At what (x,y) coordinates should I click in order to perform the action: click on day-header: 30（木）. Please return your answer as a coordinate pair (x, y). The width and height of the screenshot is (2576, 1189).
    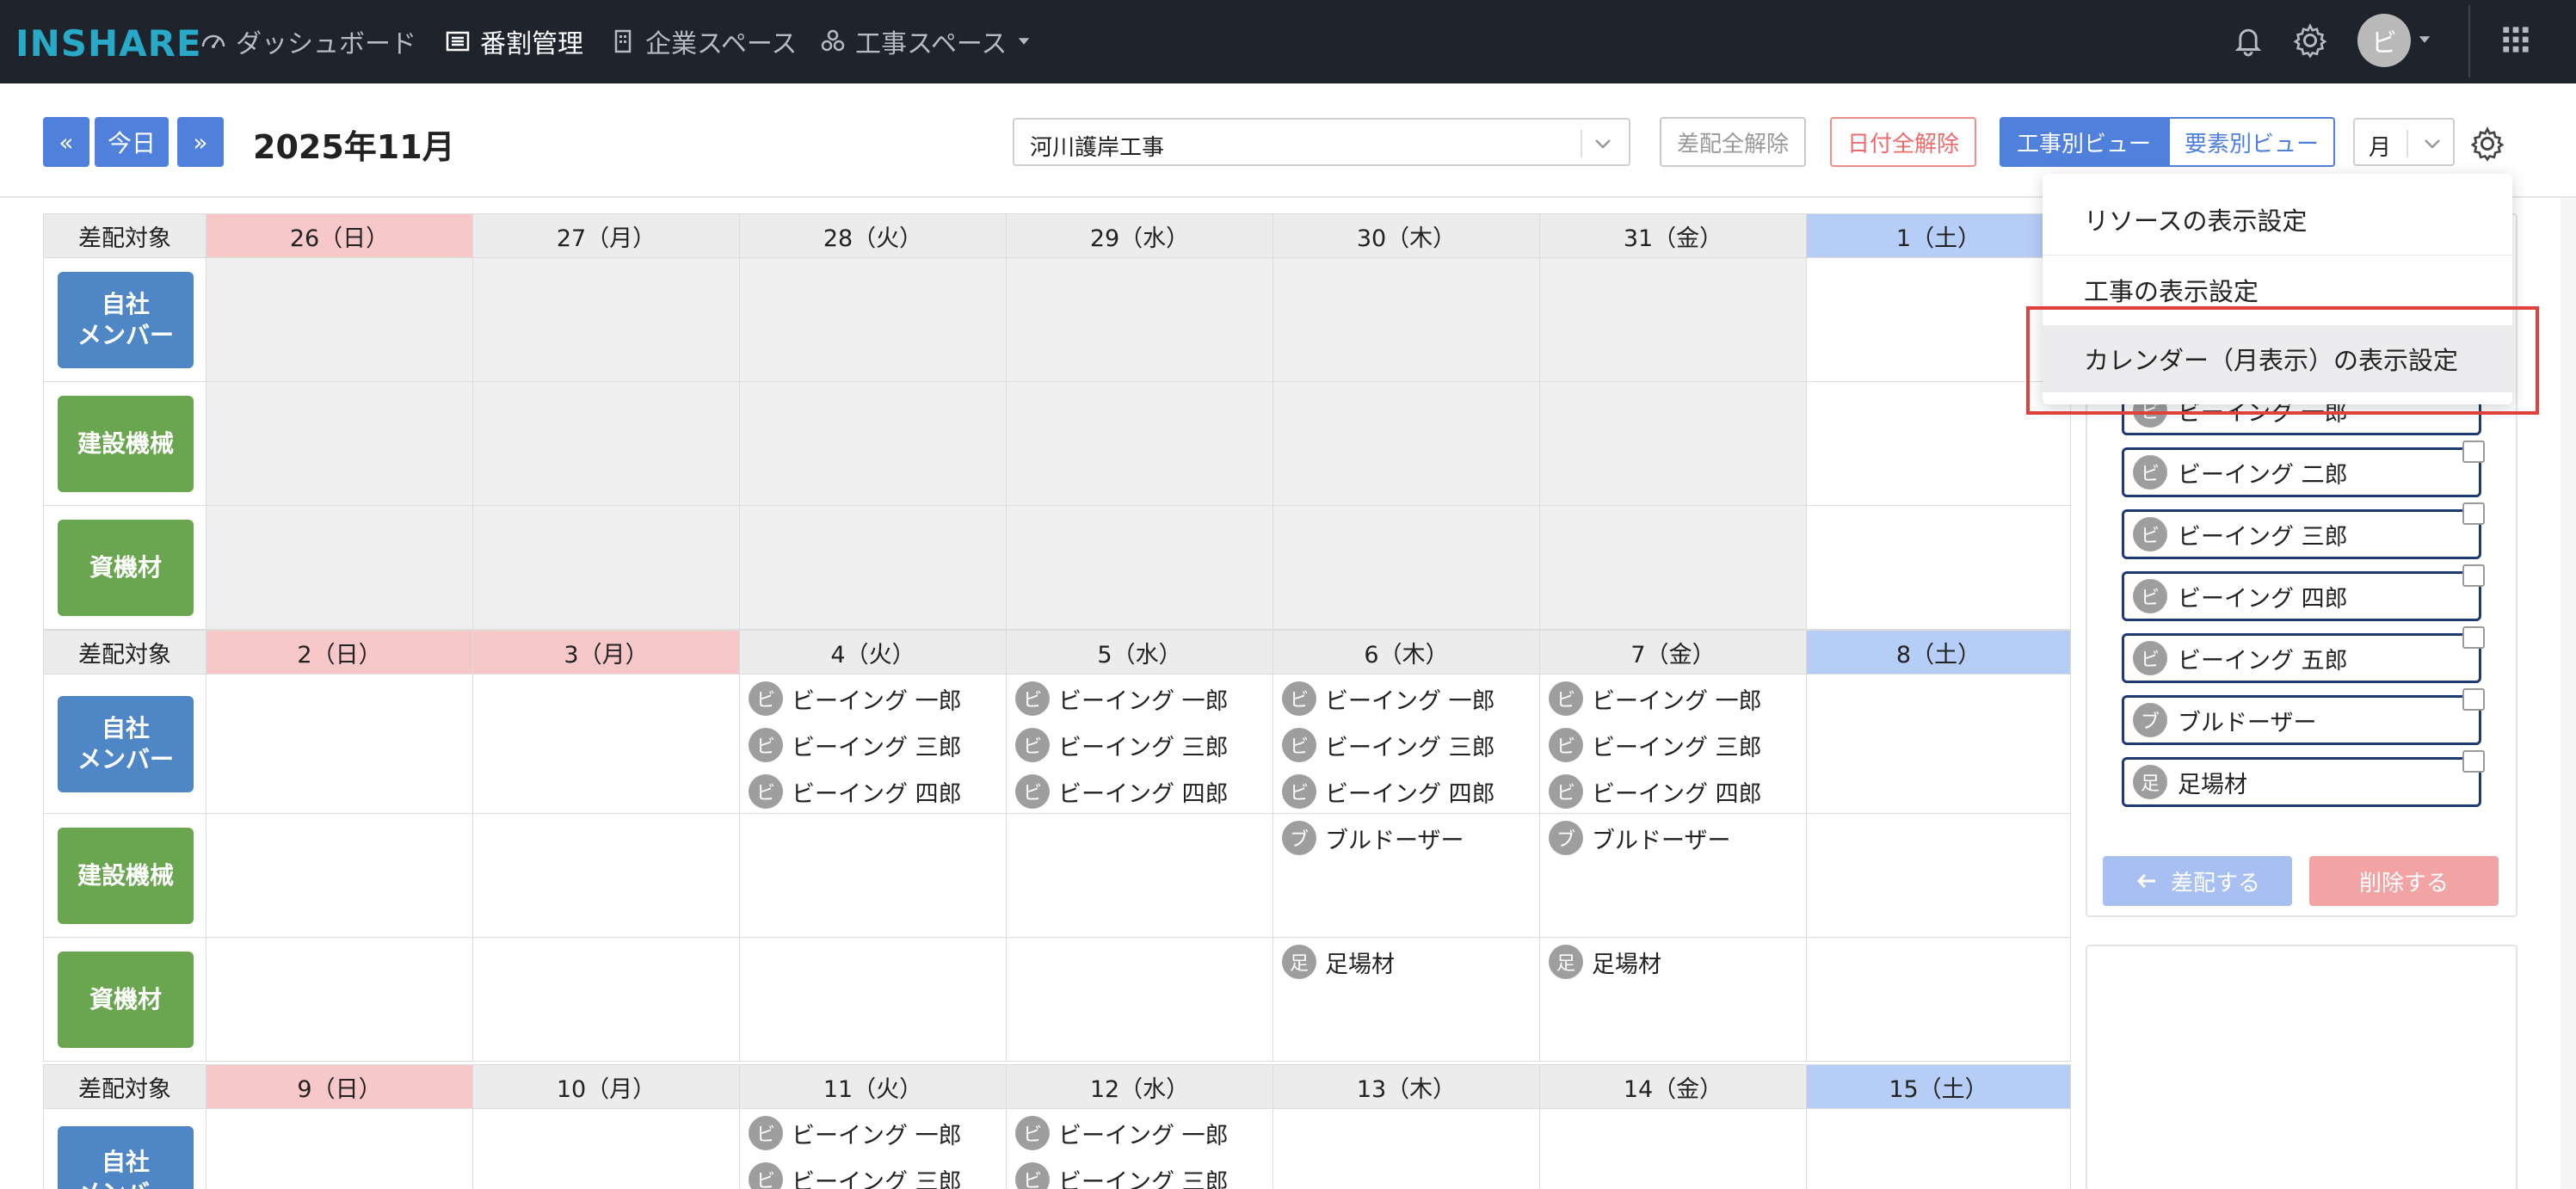
    Looking at the image, I should click on (1407, 236).